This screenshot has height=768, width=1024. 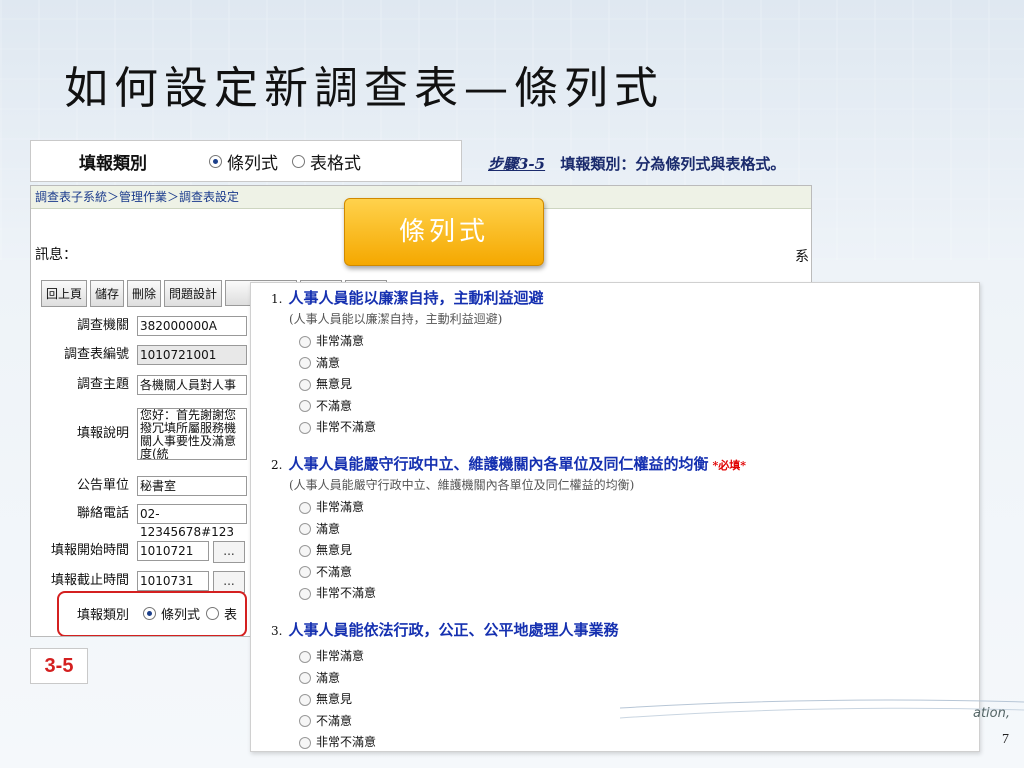 I want to click on question-number: 1., so click(x=277, y=299).